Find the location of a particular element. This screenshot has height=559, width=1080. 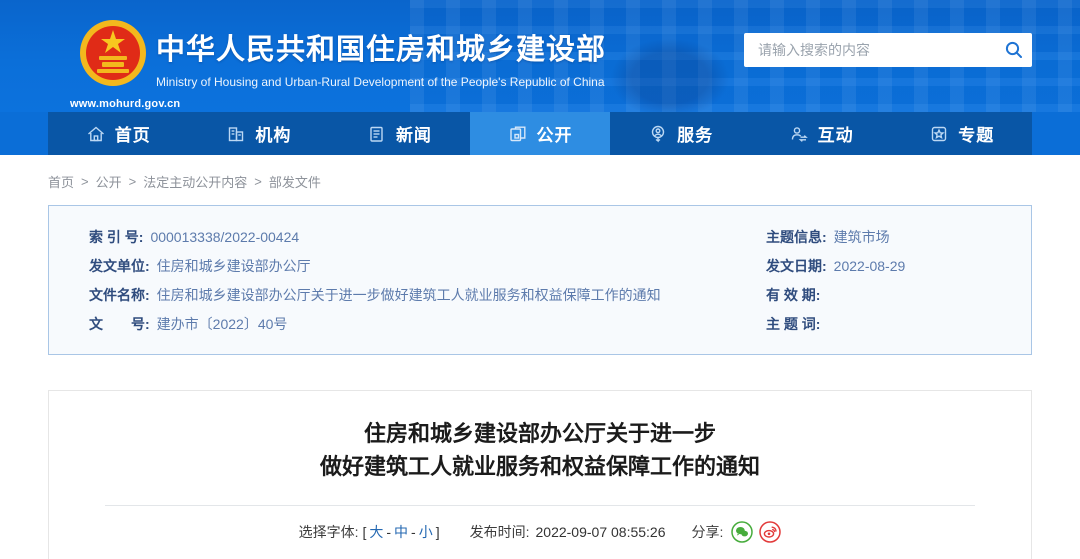

news-icon is located at coordinates (376, 134).